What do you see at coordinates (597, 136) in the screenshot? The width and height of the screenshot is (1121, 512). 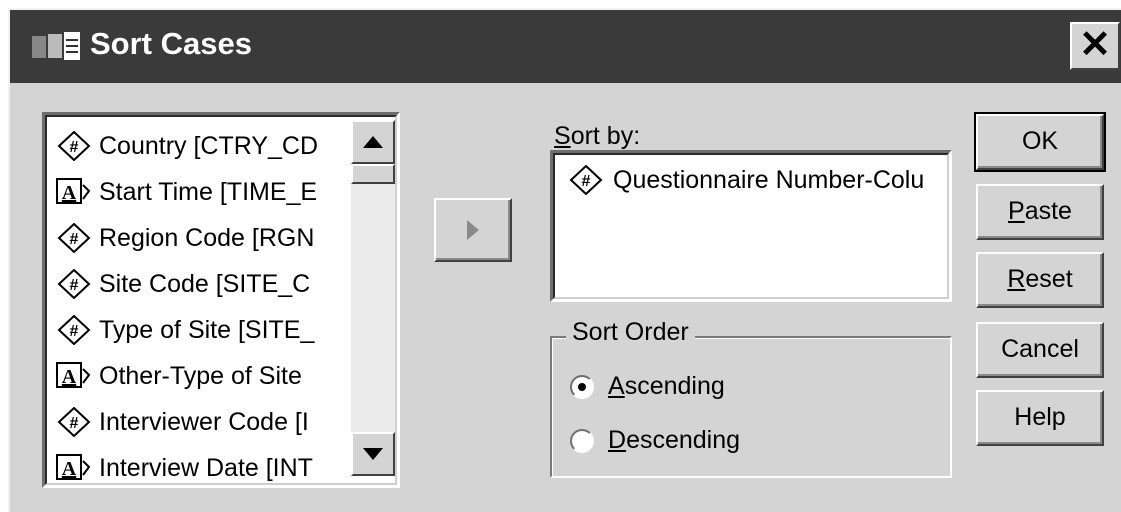 I see `sort-by-label: Sort by:` at bounding box center [597, 136].